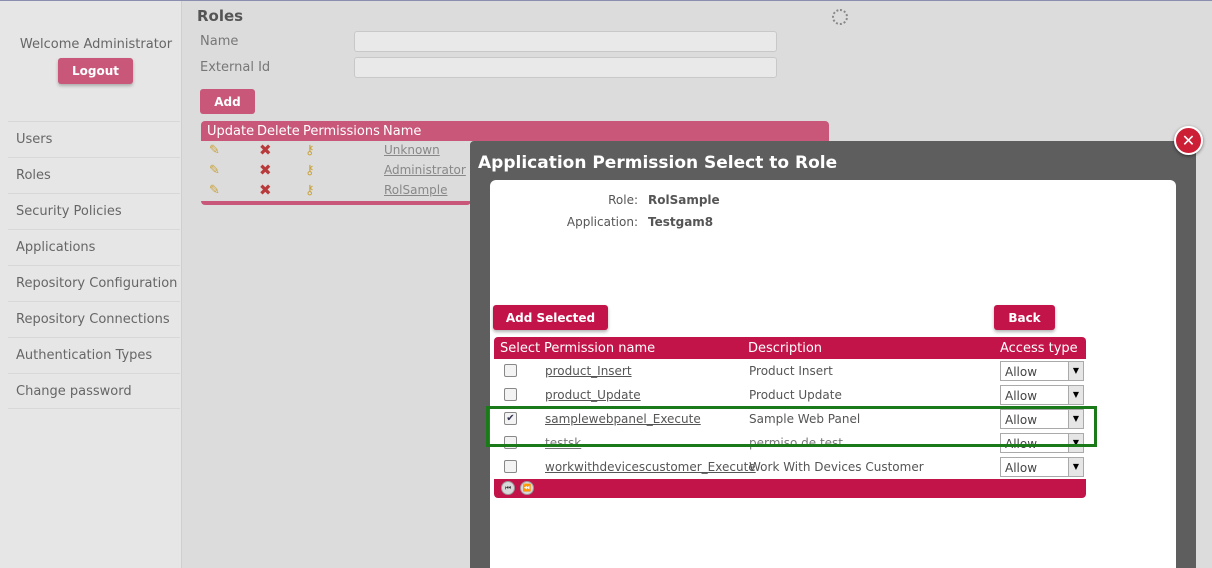 The image size is (1212, 568). Describe the element at coordinates (94, 247) in the screenshot. I see `sidebar-item-applications: Applications` at that location.